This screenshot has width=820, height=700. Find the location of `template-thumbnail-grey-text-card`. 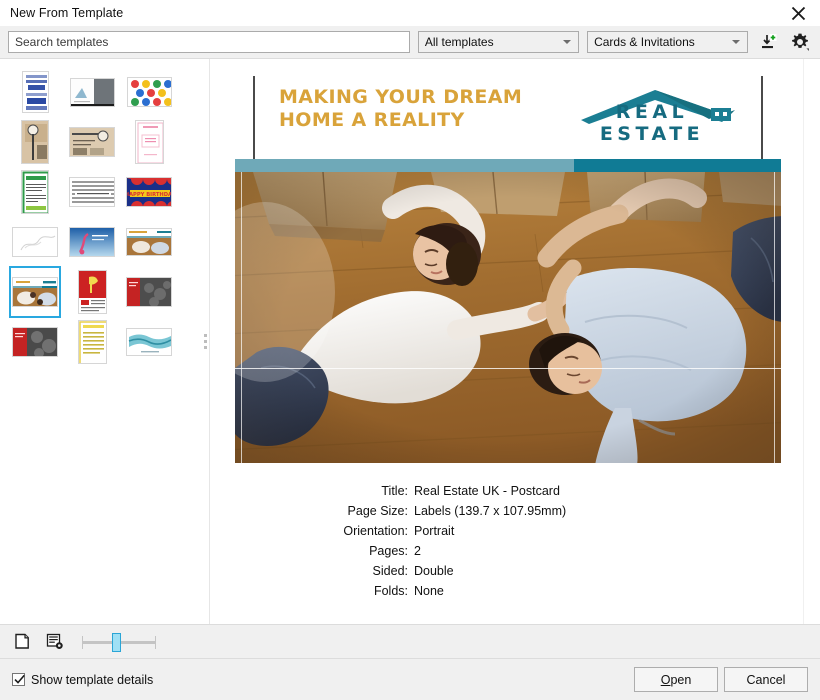

template-thumbnail-grey-text-card is located at coordinates (92, 192).